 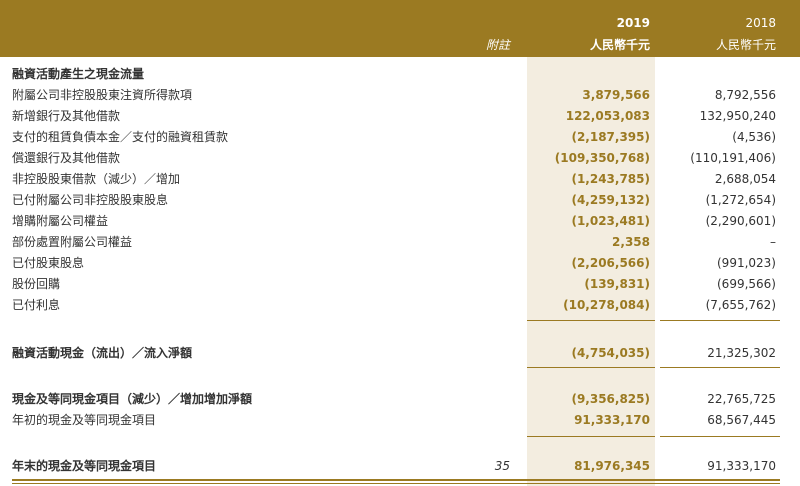 I want to click on table-row: 已付附屬公司非控股股東股息 (4,259,132) (1,272,654), so click(x=400, y=200).